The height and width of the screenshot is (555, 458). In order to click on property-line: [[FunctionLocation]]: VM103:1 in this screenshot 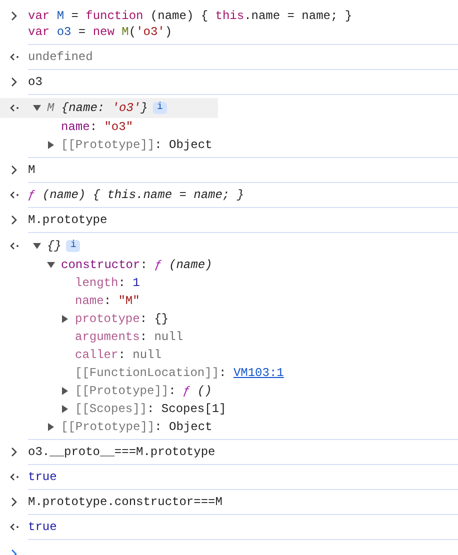, I will do `click(179, 373)`.